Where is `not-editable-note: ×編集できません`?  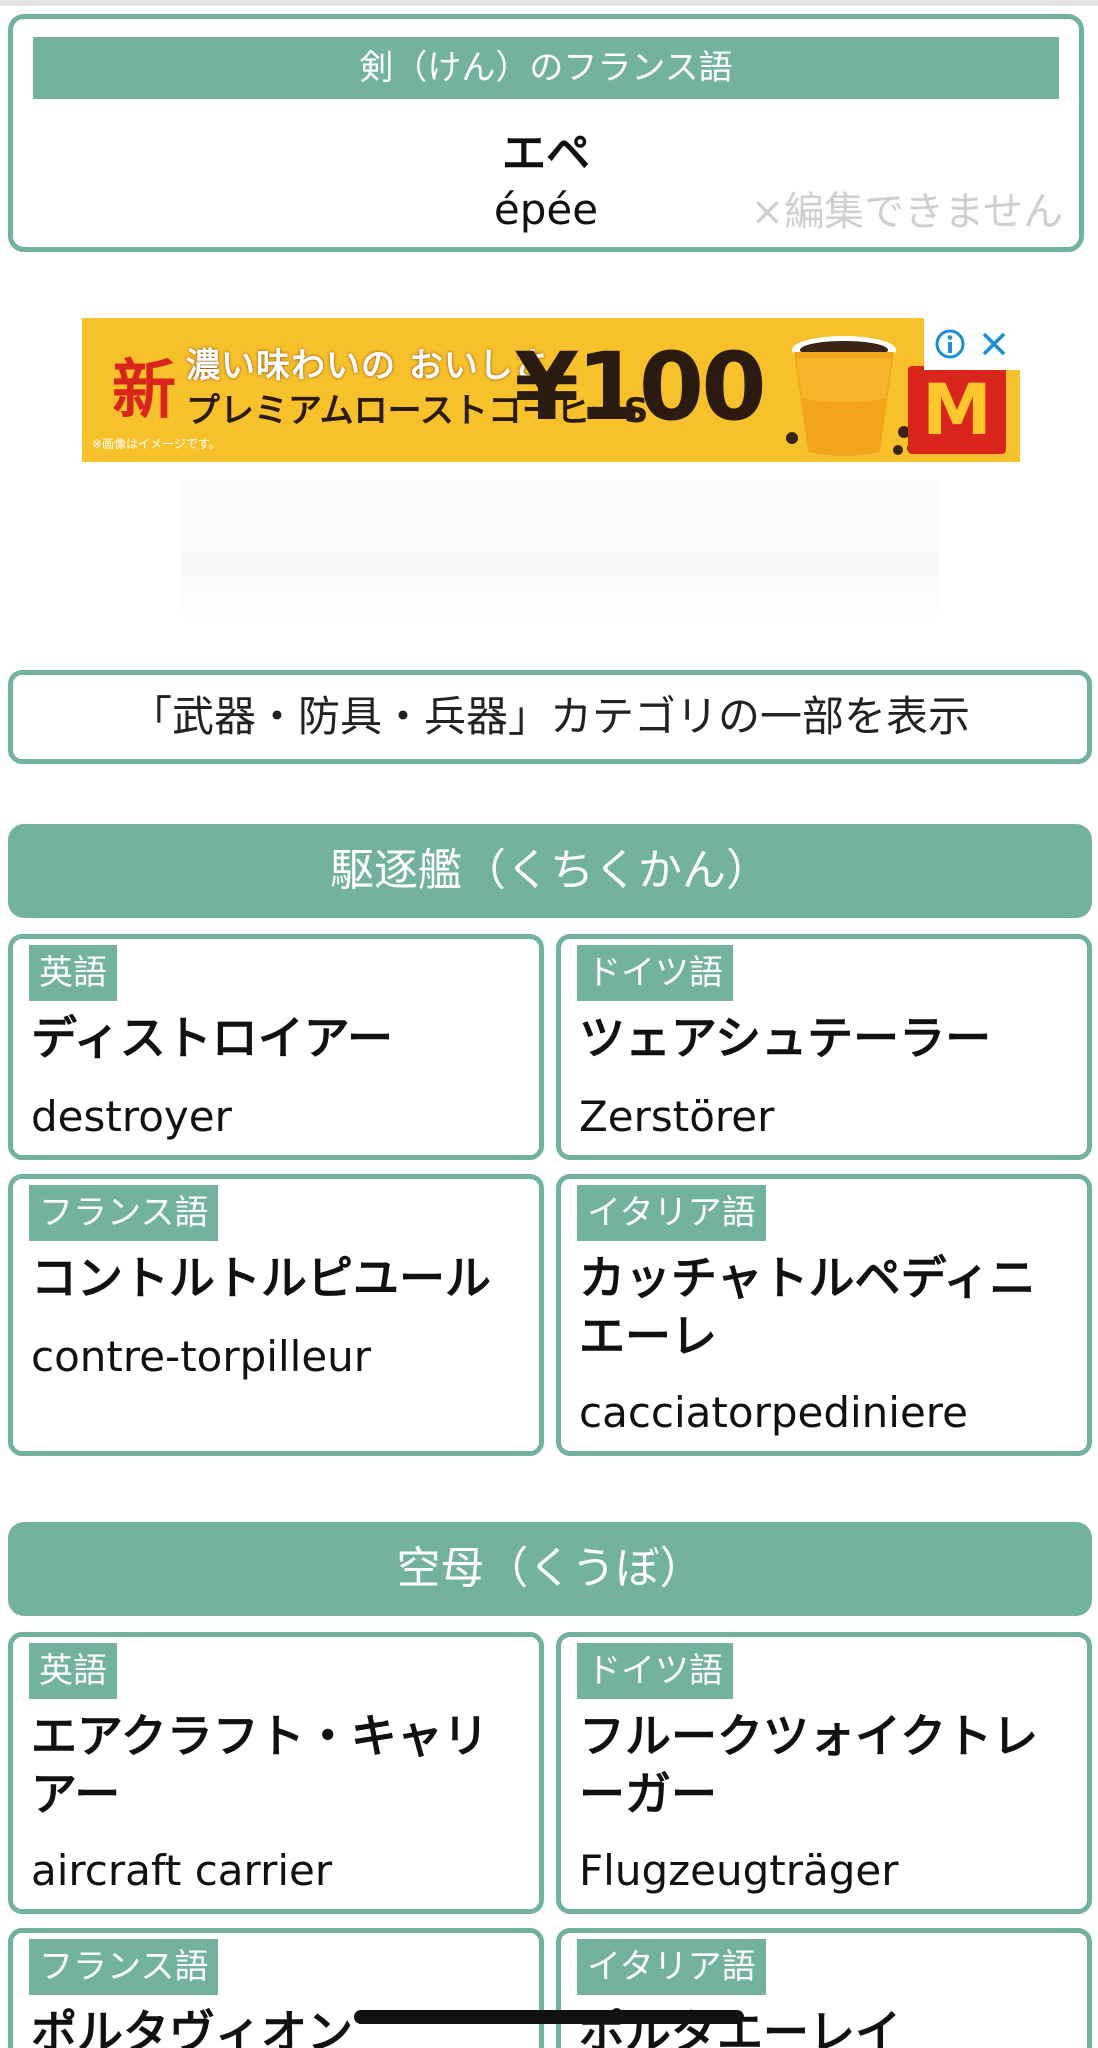
not-editable-note: ×編集できません is located at coordinates (906, 212).